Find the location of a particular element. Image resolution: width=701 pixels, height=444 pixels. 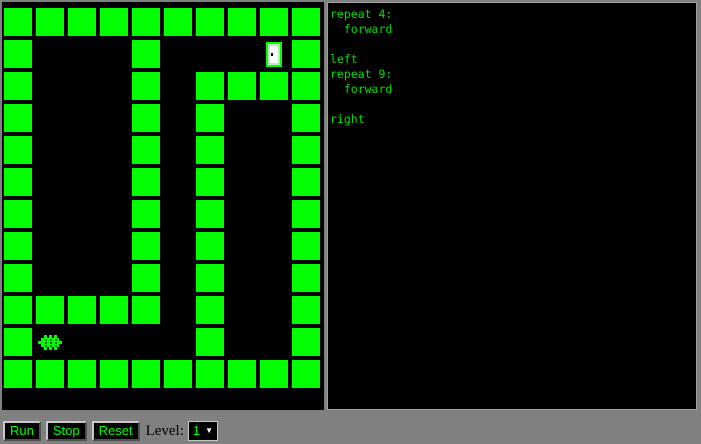

level-select: 1 ▼ is located at coordinates (203, 431).